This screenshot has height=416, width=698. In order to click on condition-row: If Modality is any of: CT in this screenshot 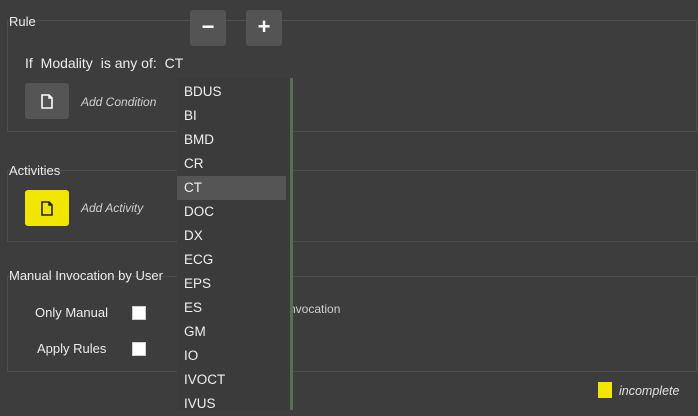, I will do `click(104, 63)`.